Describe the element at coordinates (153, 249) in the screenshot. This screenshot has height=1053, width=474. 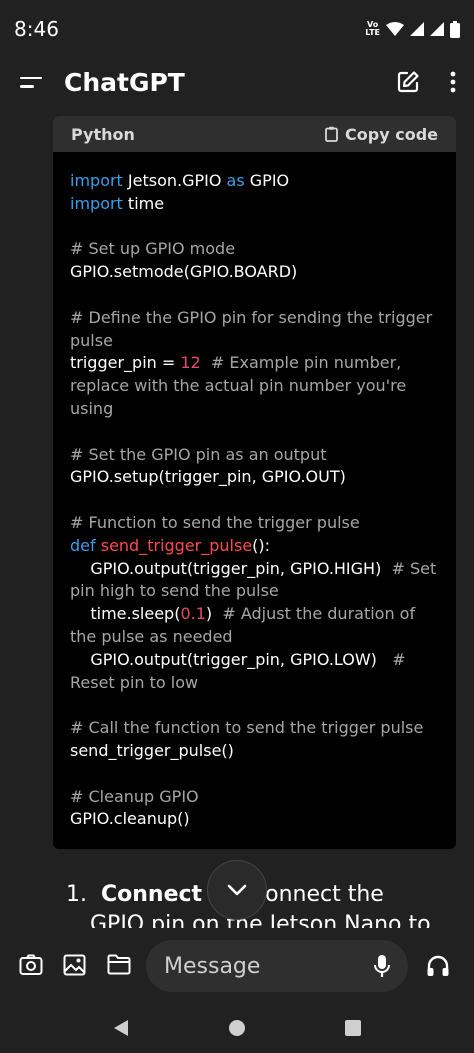
I see `code-token: # Set up GPIO mode` at that location.